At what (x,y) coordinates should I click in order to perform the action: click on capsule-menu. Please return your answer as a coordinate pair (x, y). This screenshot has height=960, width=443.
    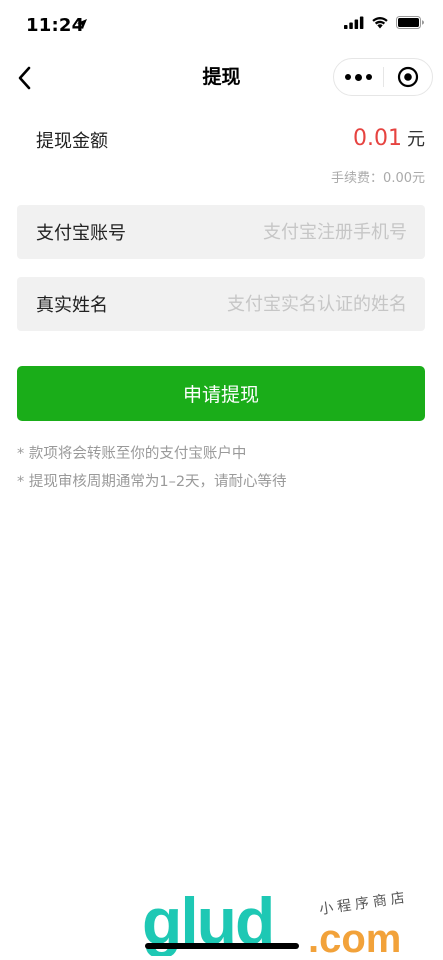
    Looking at the image, I should click on (383, 77).